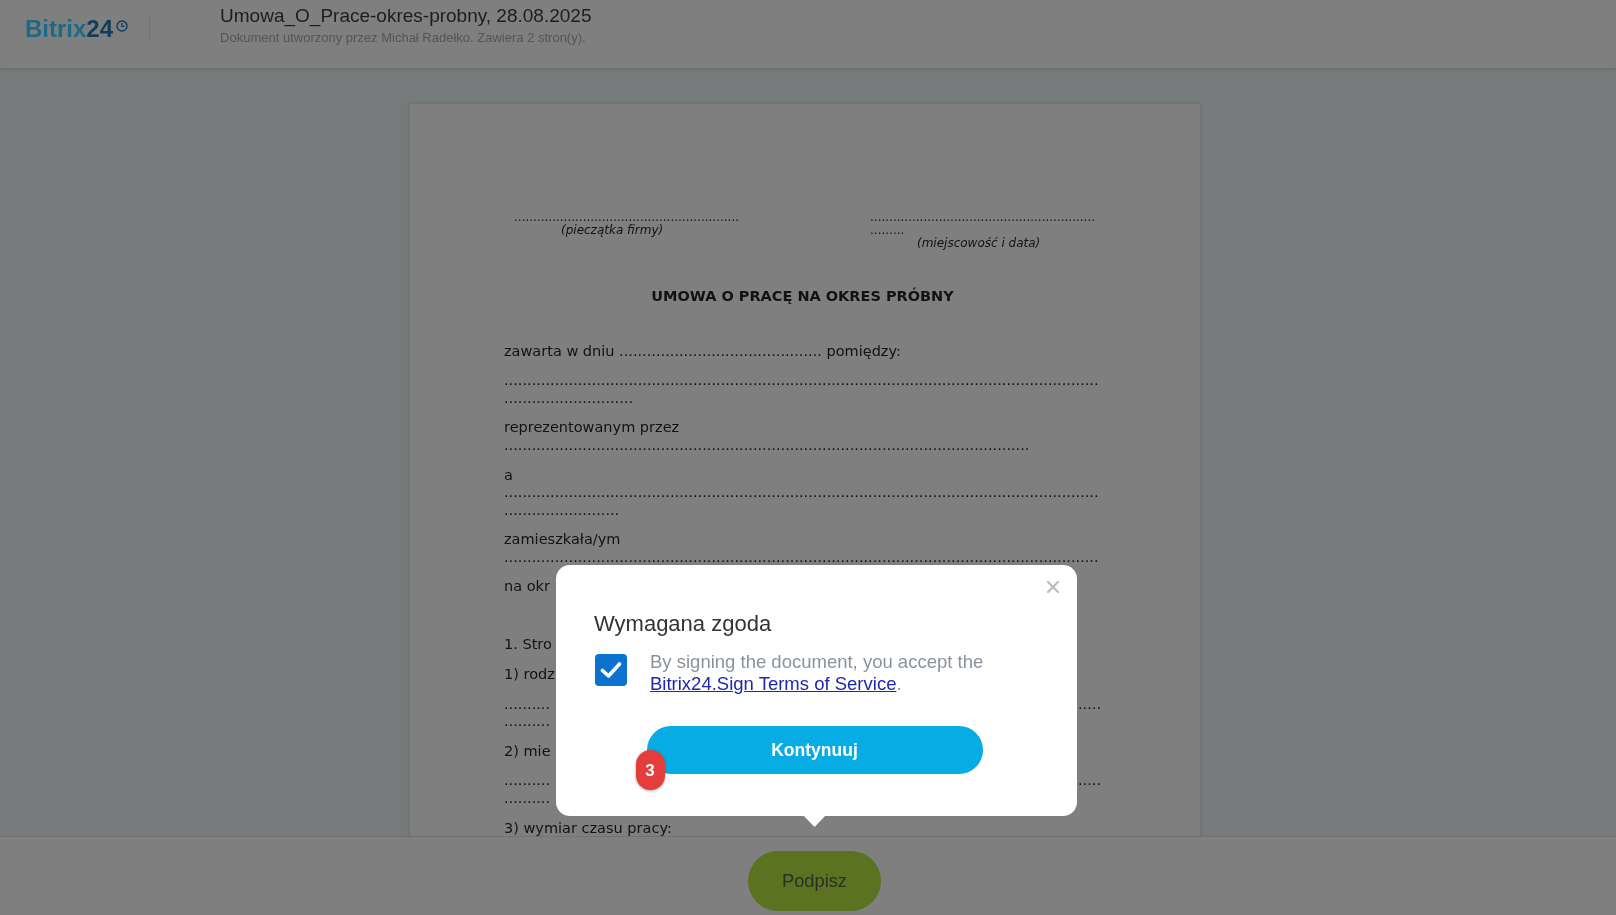 This screenshot has height=915, width=1616. What do you see at coordinates (612, 230) in the screenshot?
I see `signature-caption: (pieczątka firmy)` at bounding box center [612, 230].